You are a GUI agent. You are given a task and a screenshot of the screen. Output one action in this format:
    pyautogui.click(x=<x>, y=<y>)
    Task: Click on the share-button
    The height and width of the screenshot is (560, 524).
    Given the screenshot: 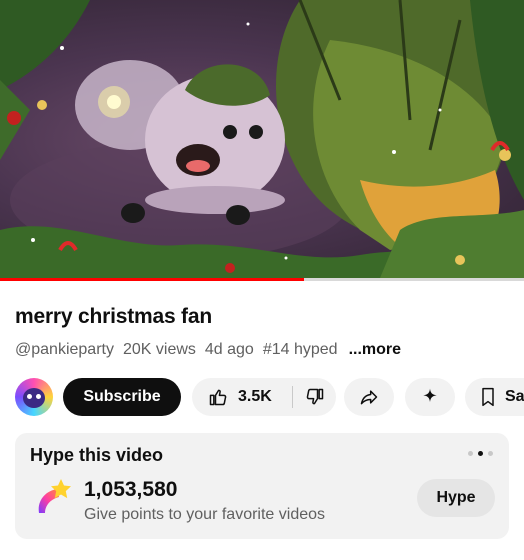 What is the action you would take?
    pyautogui.click(x=369, y=397)
    